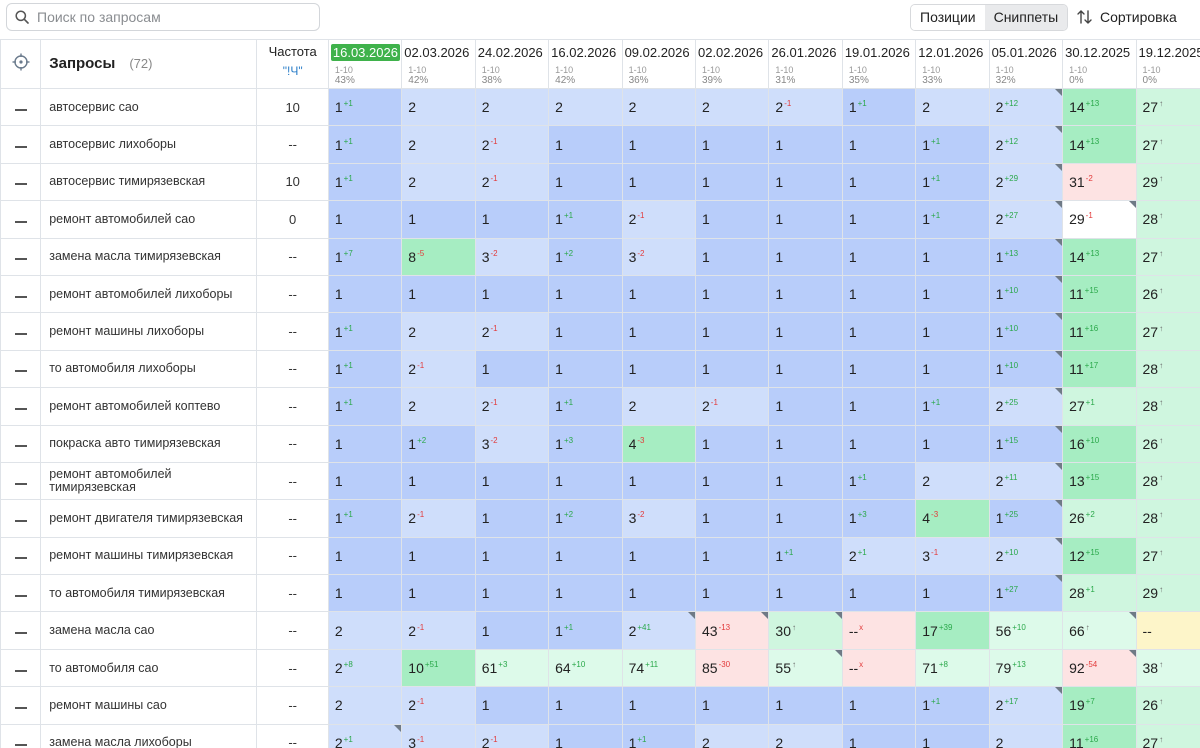 The height and width of the screenshot is (748, 1200). I want to click on query-text: замена масла сао, so click(149, 630).